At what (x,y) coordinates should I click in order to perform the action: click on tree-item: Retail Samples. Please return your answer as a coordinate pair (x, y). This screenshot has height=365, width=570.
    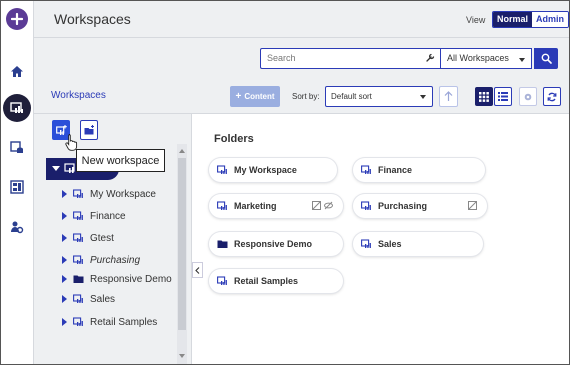
    Looking at the image, I should click on (109, 322).